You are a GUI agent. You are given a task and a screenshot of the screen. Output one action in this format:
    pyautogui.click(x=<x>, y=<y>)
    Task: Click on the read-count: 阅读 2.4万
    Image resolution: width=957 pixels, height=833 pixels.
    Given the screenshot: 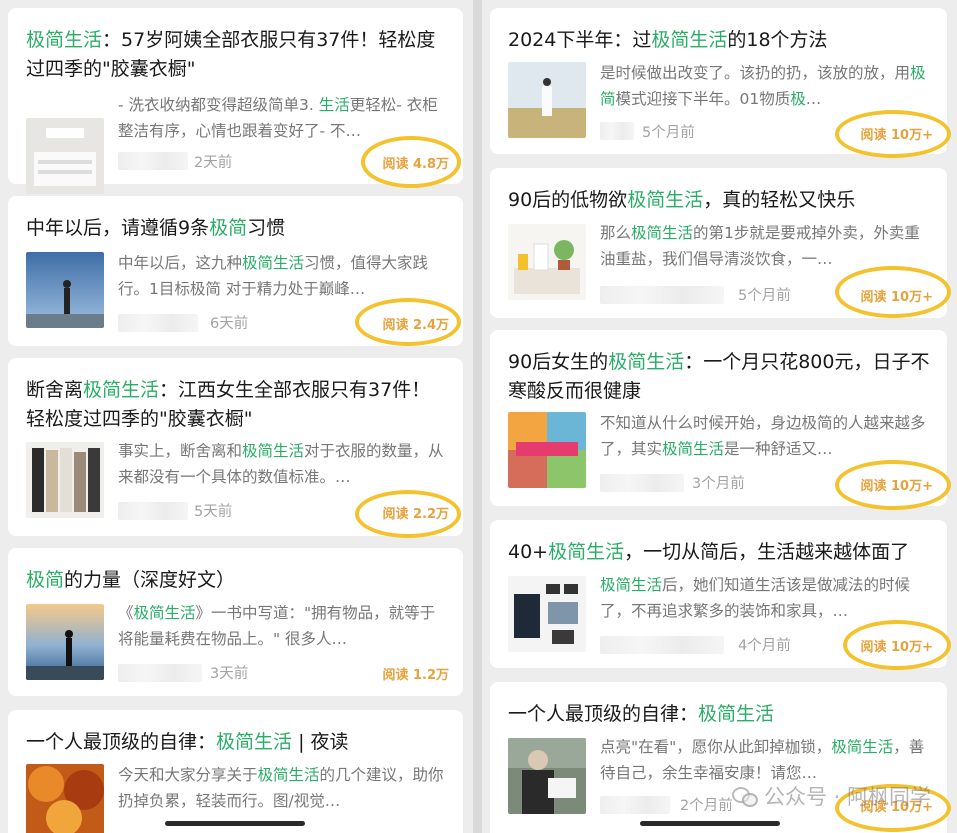 What is the action you would take?
    pyautogui.click(x=415, y=325)
    